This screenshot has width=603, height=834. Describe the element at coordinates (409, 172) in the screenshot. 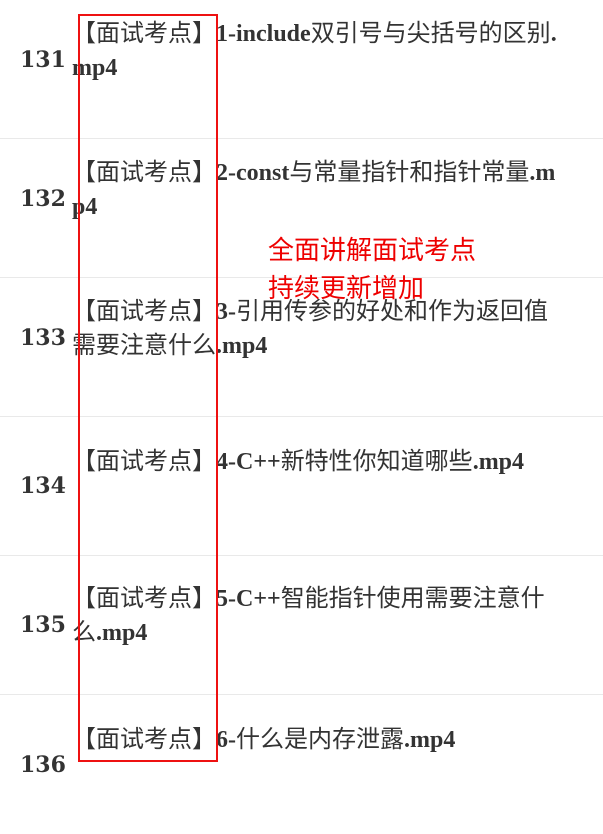

I see `file-text: 与常量指针和指针常量` at that location.